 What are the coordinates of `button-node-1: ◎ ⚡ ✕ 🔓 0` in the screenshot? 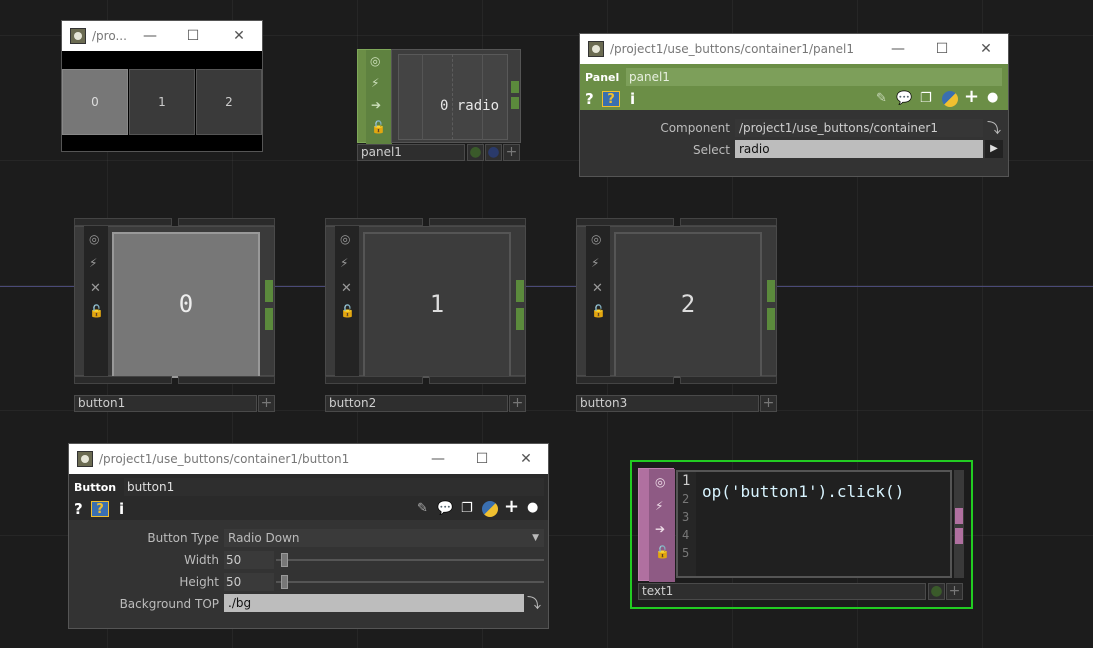 It's located at (174, 301).